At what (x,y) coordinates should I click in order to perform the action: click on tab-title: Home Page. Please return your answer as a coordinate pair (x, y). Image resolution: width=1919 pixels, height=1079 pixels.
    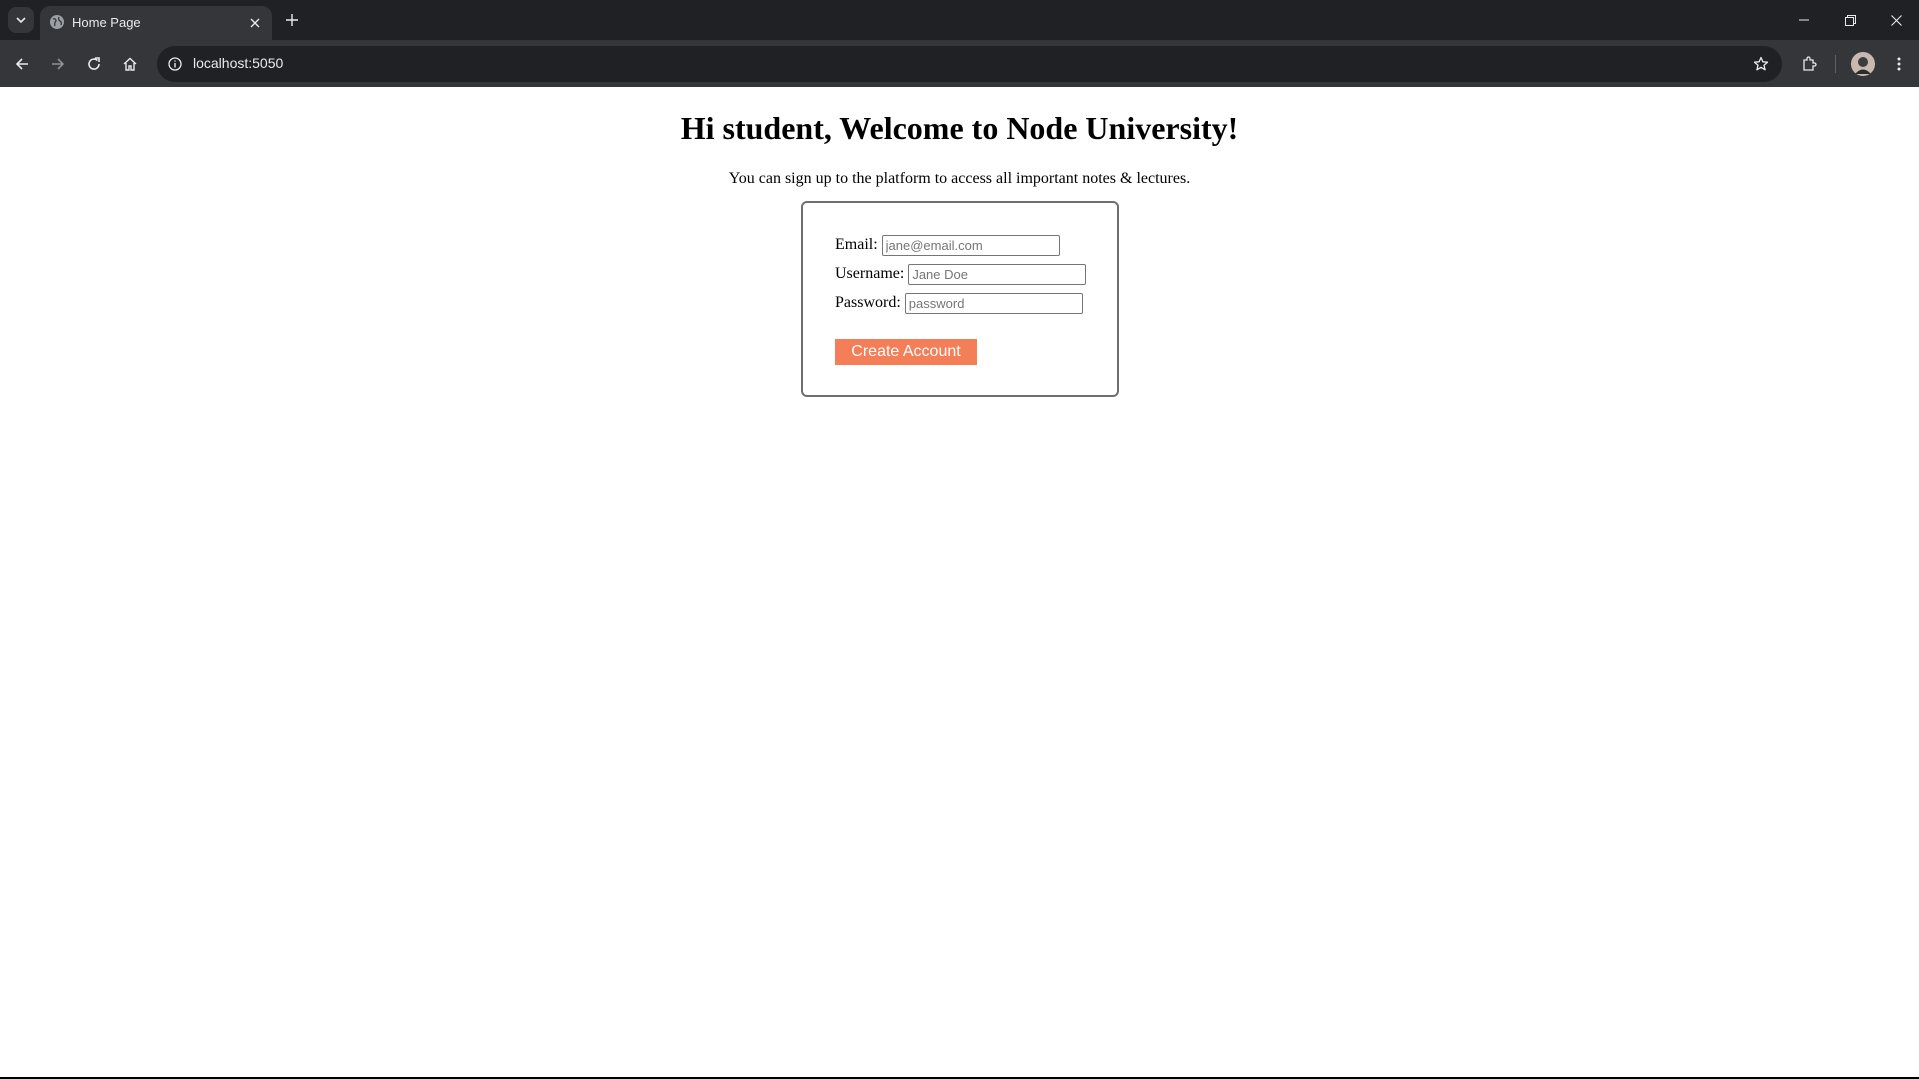
    Looking at the image, I should click on (106, 22).